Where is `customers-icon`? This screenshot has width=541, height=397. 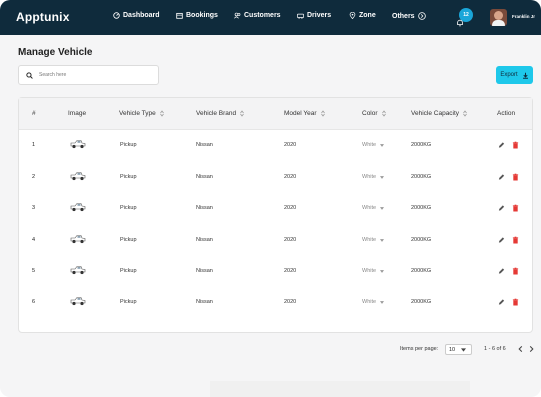 customers-icon is located at coordinates (237, 15).